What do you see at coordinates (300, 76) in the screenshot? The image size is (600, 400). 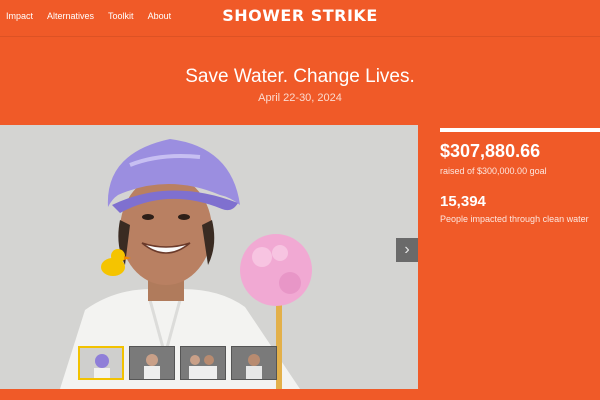 I see `hero-title: Save Water. Change Lives.` at bounding box center [300, 76].